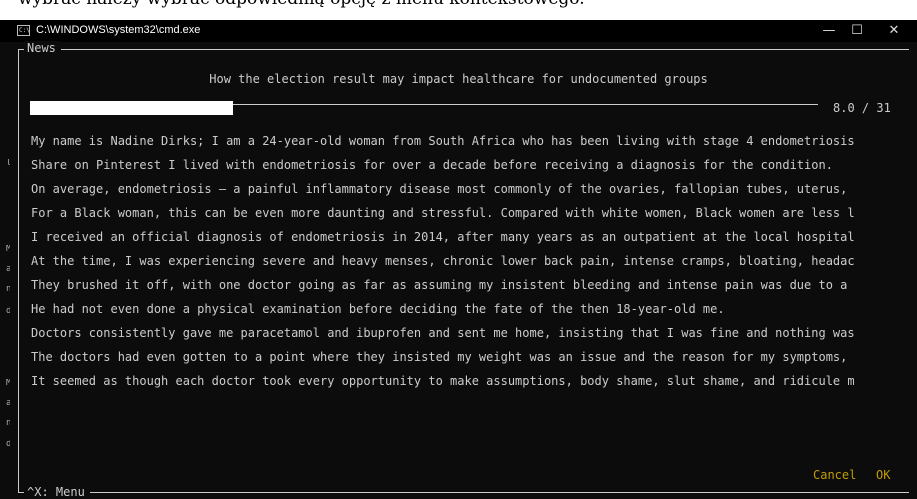 This screenshot has height=499, width=917. What do you see at coordinates (862, 108) in the screenshot?
I see `progress-text: 8.0 / 31` at bounding box center [862, 108].